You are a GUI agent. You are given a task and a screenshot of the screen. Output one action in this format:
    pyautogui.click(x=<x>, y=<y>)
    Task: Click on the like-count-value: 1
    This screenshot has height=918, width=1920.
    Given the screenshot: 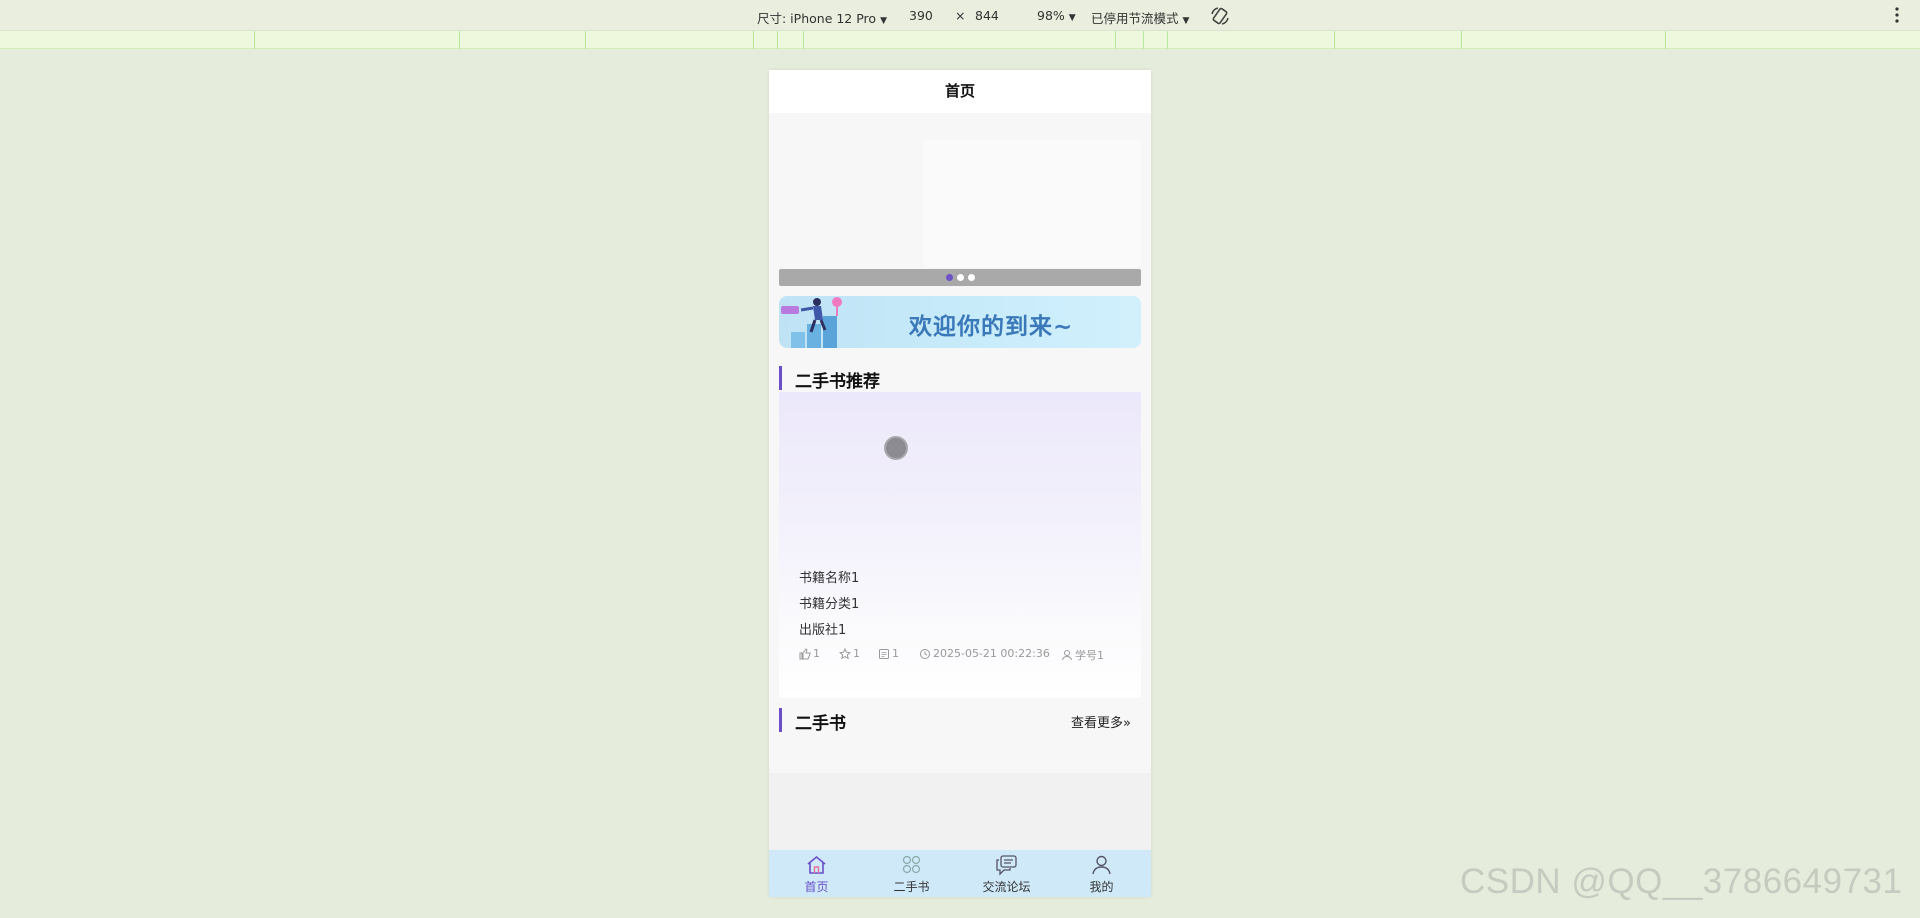 What is the action you would take?
    pyautogui.click(x=816, y=653)
    